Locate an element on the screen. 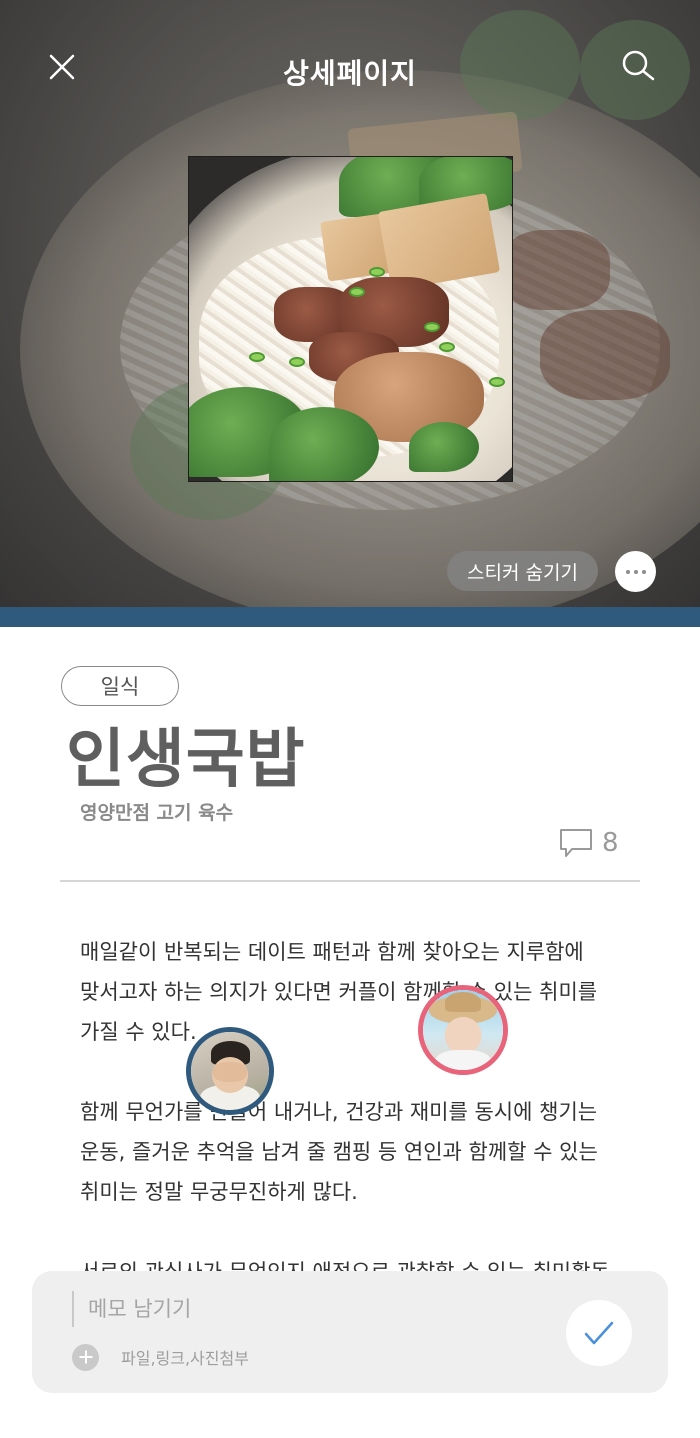  search-icon is located at coordinates (638, 65).